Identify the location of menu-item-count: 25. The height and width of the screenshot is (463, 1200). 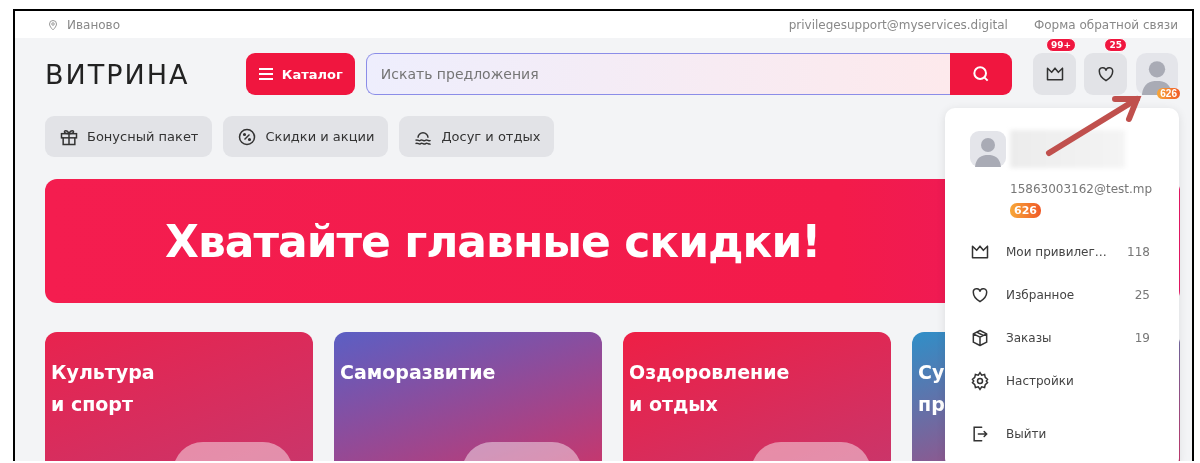
(1142, 294).